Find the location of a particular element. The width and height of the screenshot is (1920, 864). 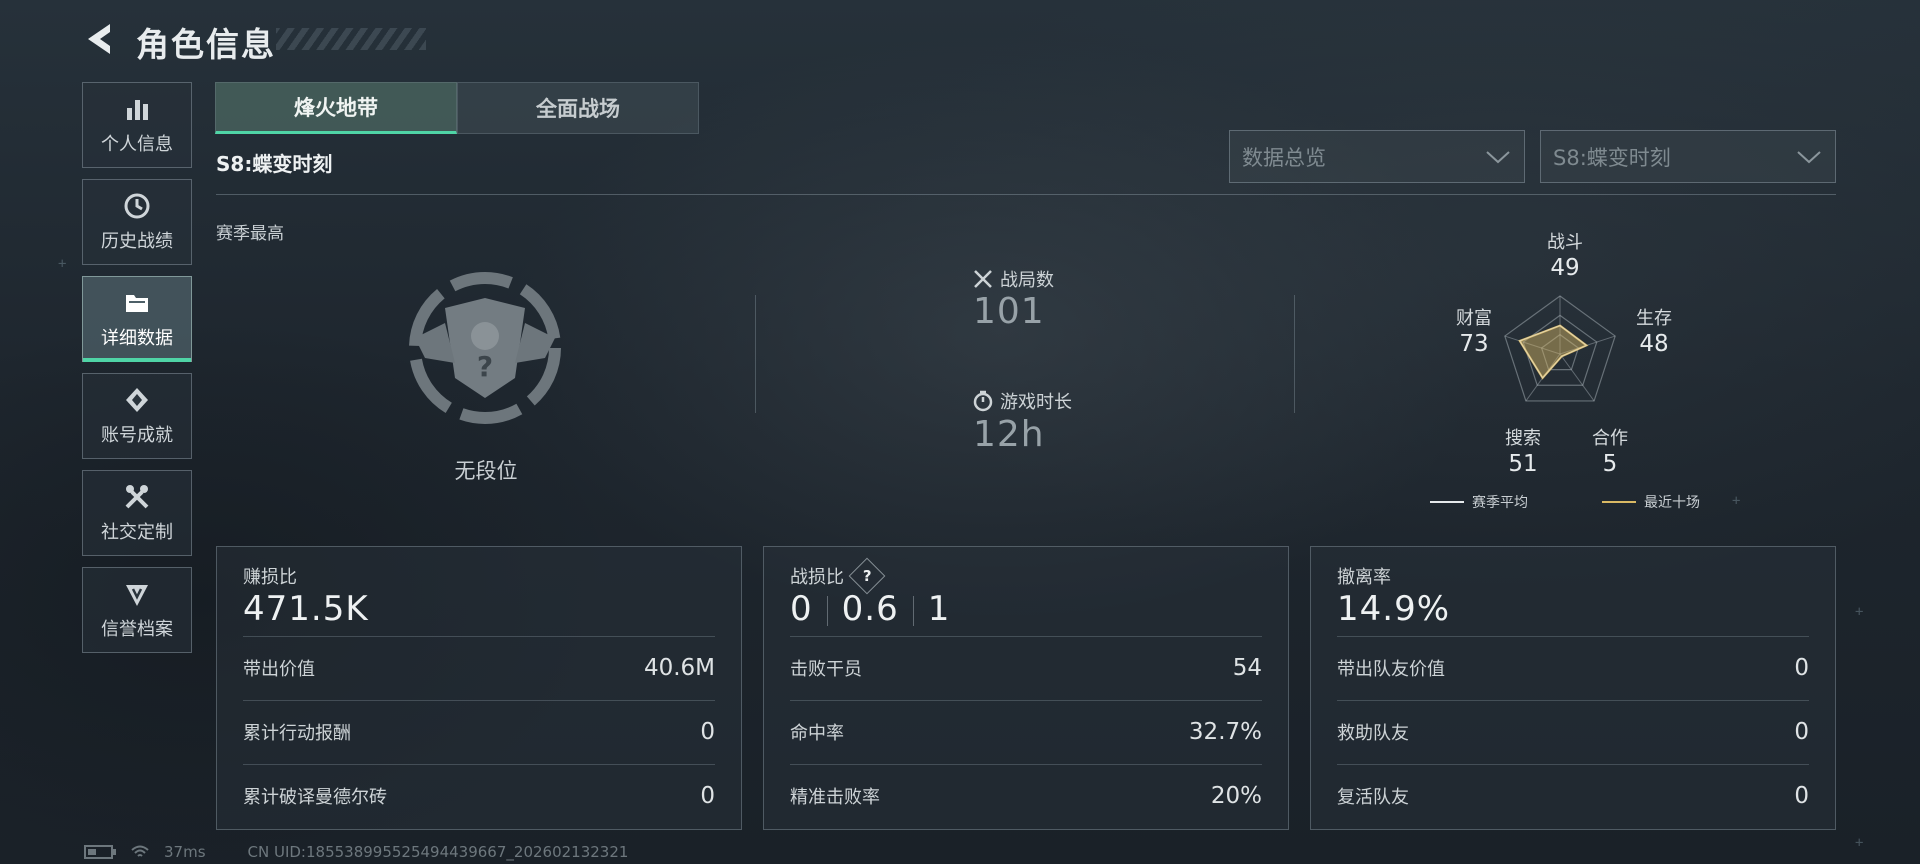

history-icon is located at coordinates (137, 206).